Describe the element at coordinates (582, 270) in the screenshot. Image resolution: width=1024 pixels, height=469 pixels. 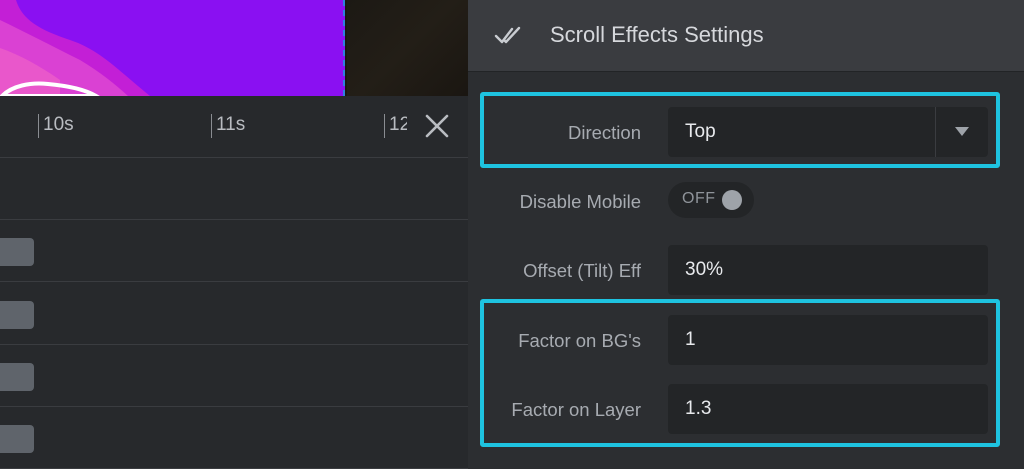
I see `offset-label: Offset (Tilt) Eff` at that location.